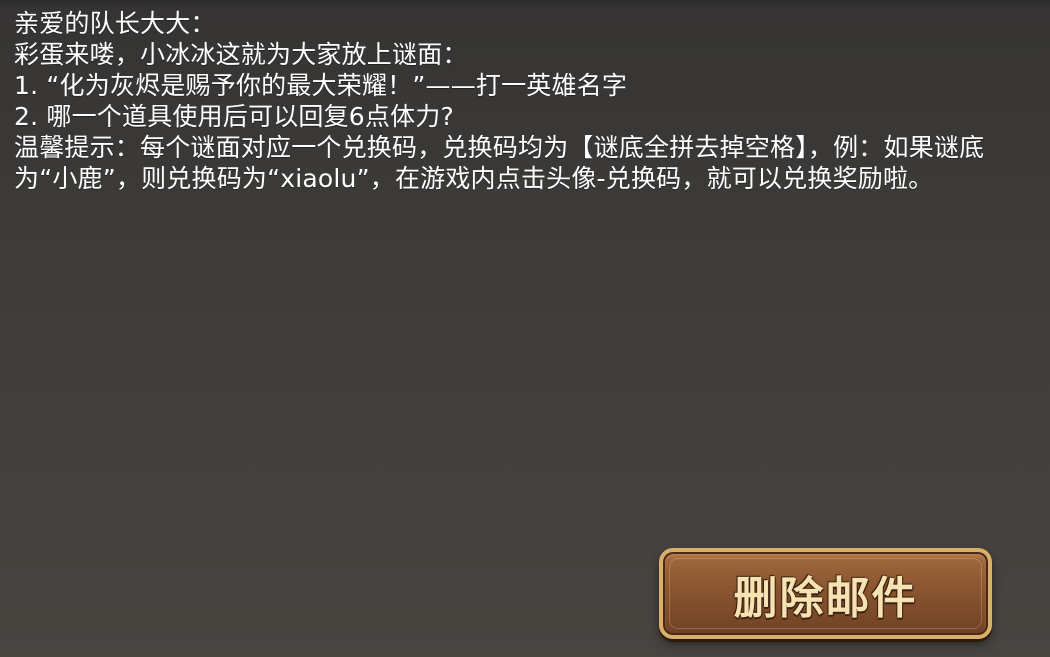  What do you see at coordinates (234, 116) in the screenshot?
I see `riddle-2: 2. 哪一个道具使用后可以回复6点体力?` at bounding box center [234, 116].